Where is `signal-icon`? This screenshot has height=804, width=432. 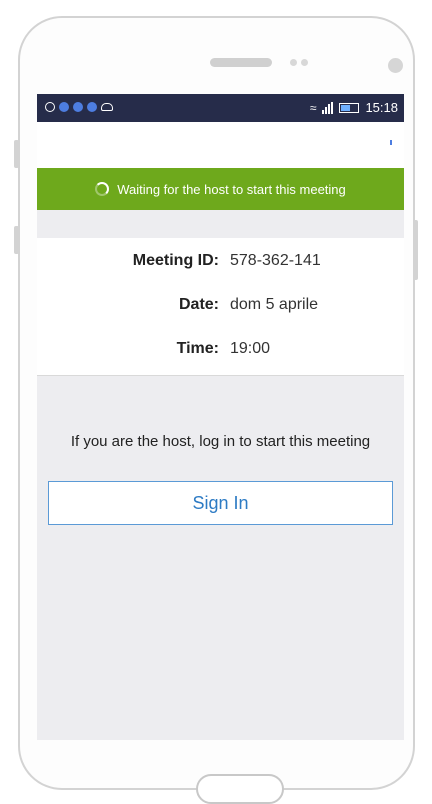 signal-icon is located at coordinates (328, 107).